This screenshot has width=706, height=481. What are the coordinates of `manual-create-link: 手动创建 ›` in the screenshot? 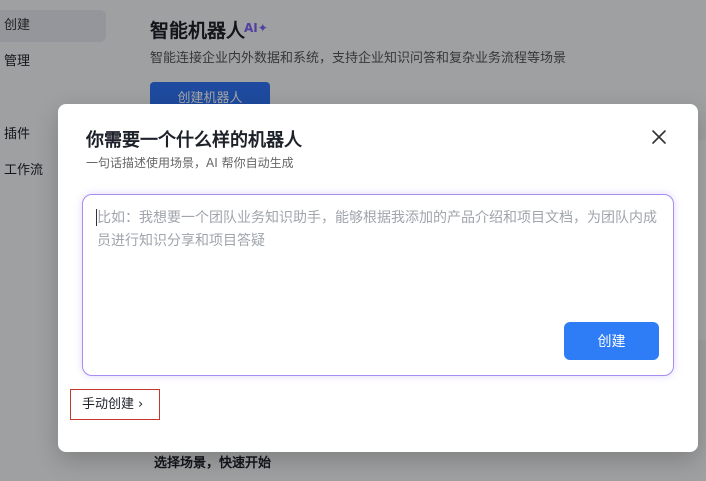 It's located at (115, 404).